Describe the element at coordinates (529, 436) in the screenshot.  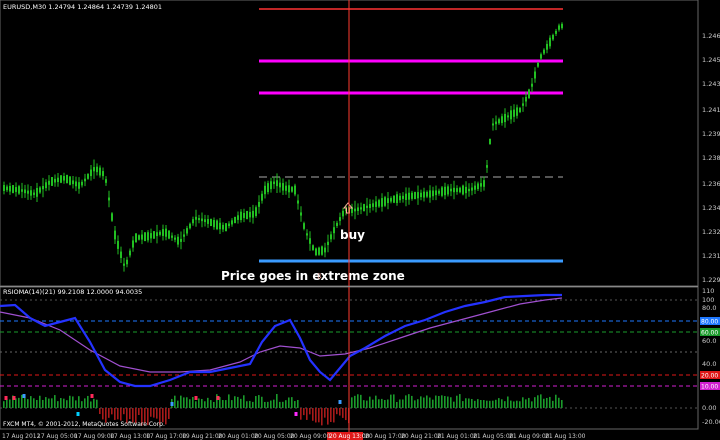
I see `time-label: 21 Aug 09:00` at that location.